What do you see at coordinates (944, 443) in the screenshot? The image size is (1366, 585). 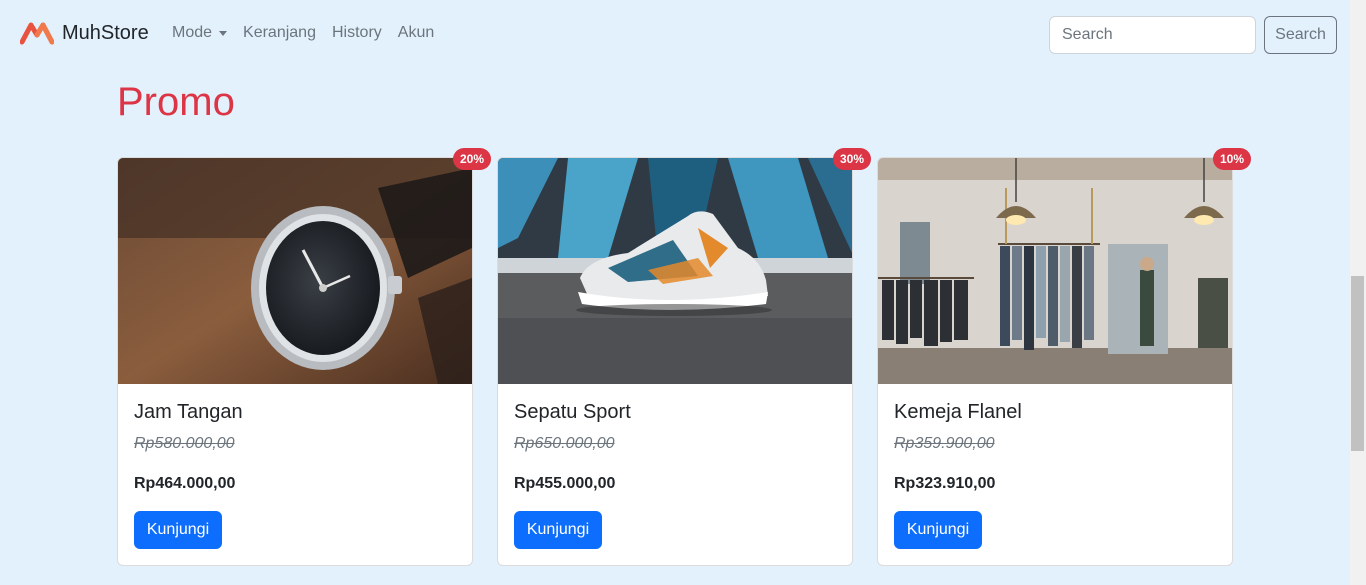 I see `original-price: Rp359.900,00` at bounding box center [944, 443].